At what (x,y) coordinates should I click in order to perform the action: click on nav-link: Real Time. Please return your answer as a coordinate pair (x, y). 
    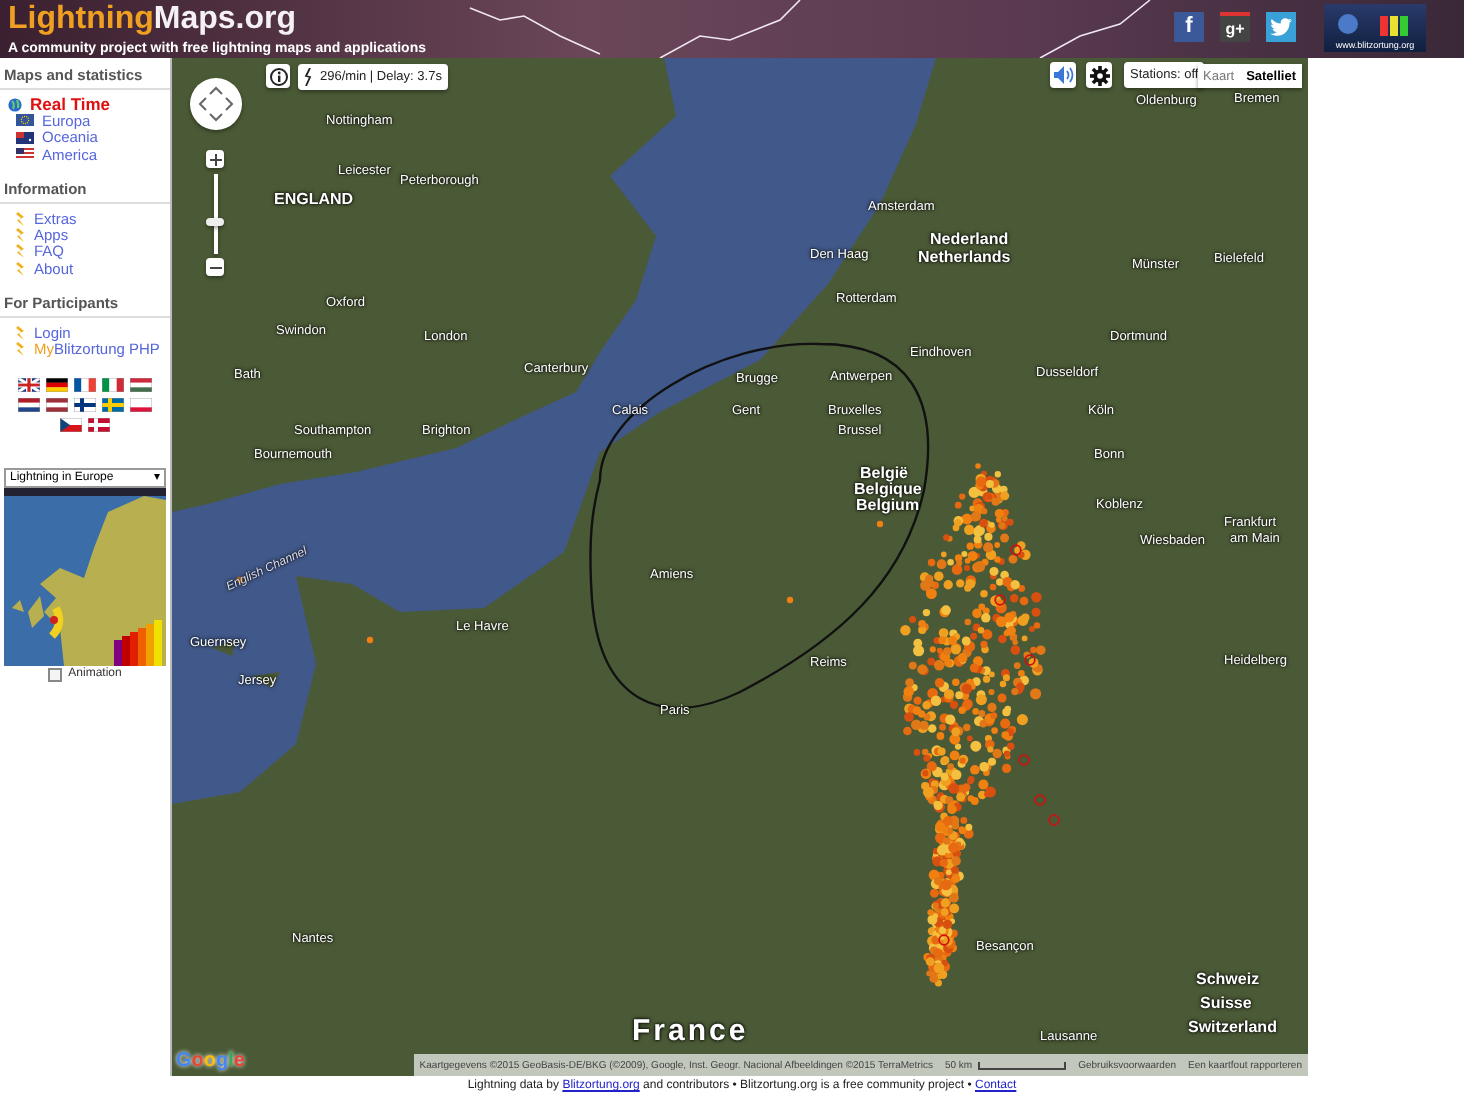
    Looking at the image, I should click on (70, 104).